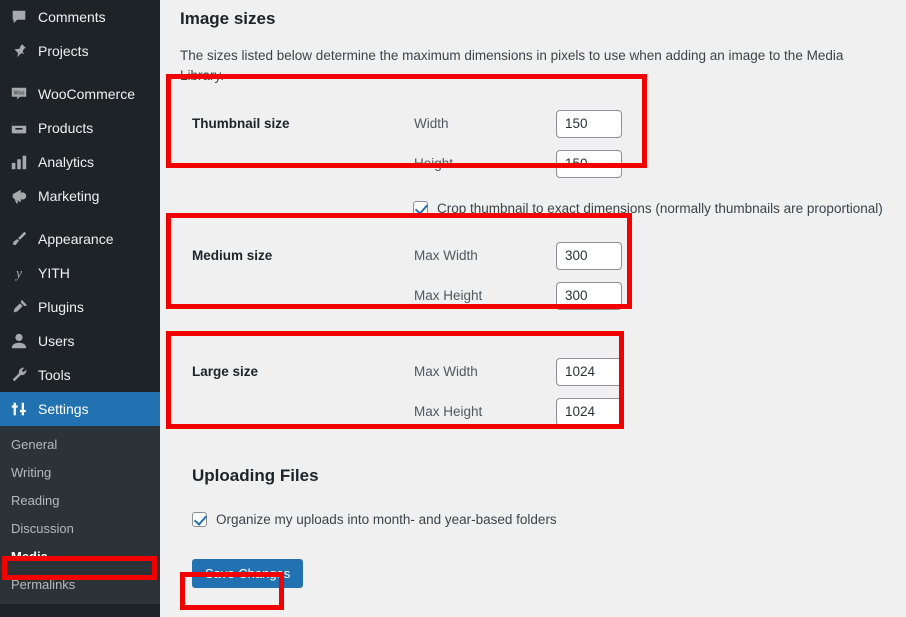 This screenshot has height=617, width=906. I want to click on yith-icon: y, so click(19, 273).